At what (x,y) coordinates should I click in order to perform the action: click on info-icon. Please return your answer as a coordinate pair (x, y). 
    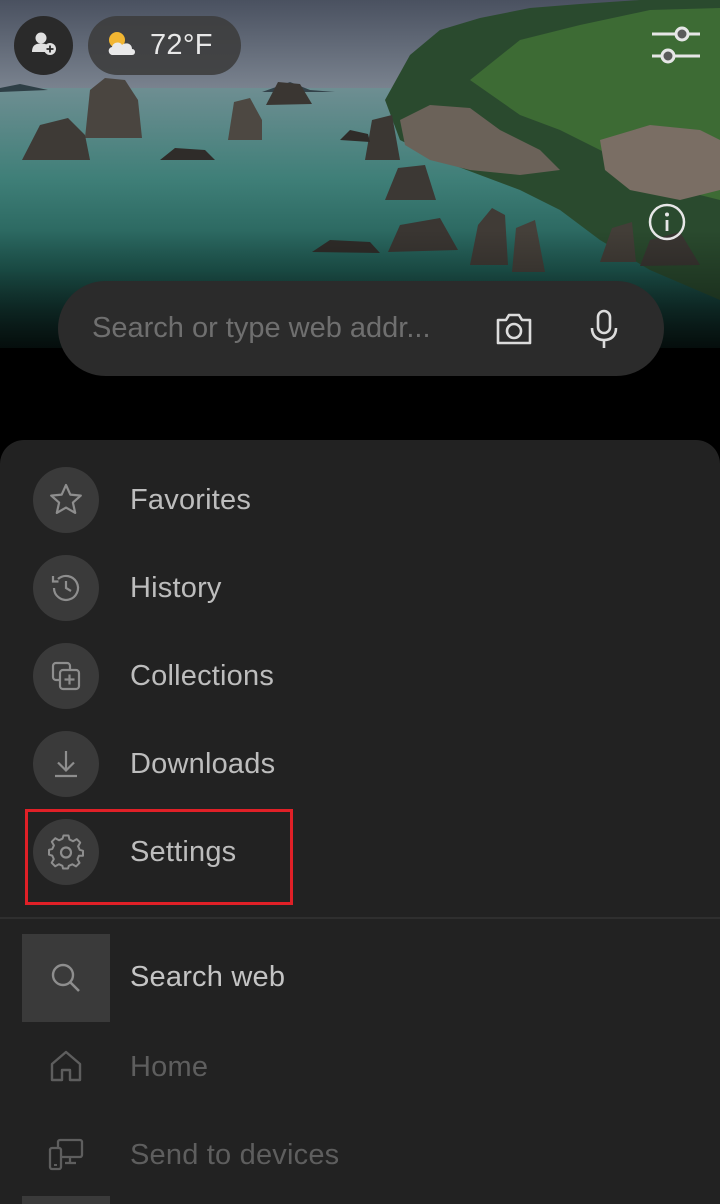
    Looking at the image, I should click on (667, 224).